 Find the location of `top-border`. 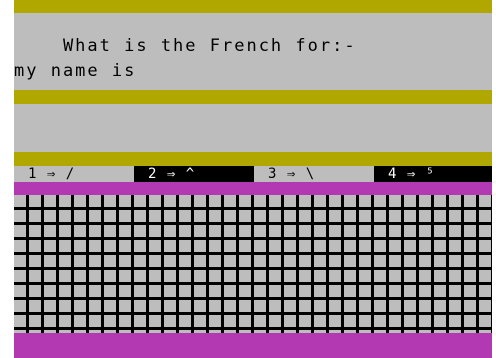

top-border is located at coordinates (253, 6).